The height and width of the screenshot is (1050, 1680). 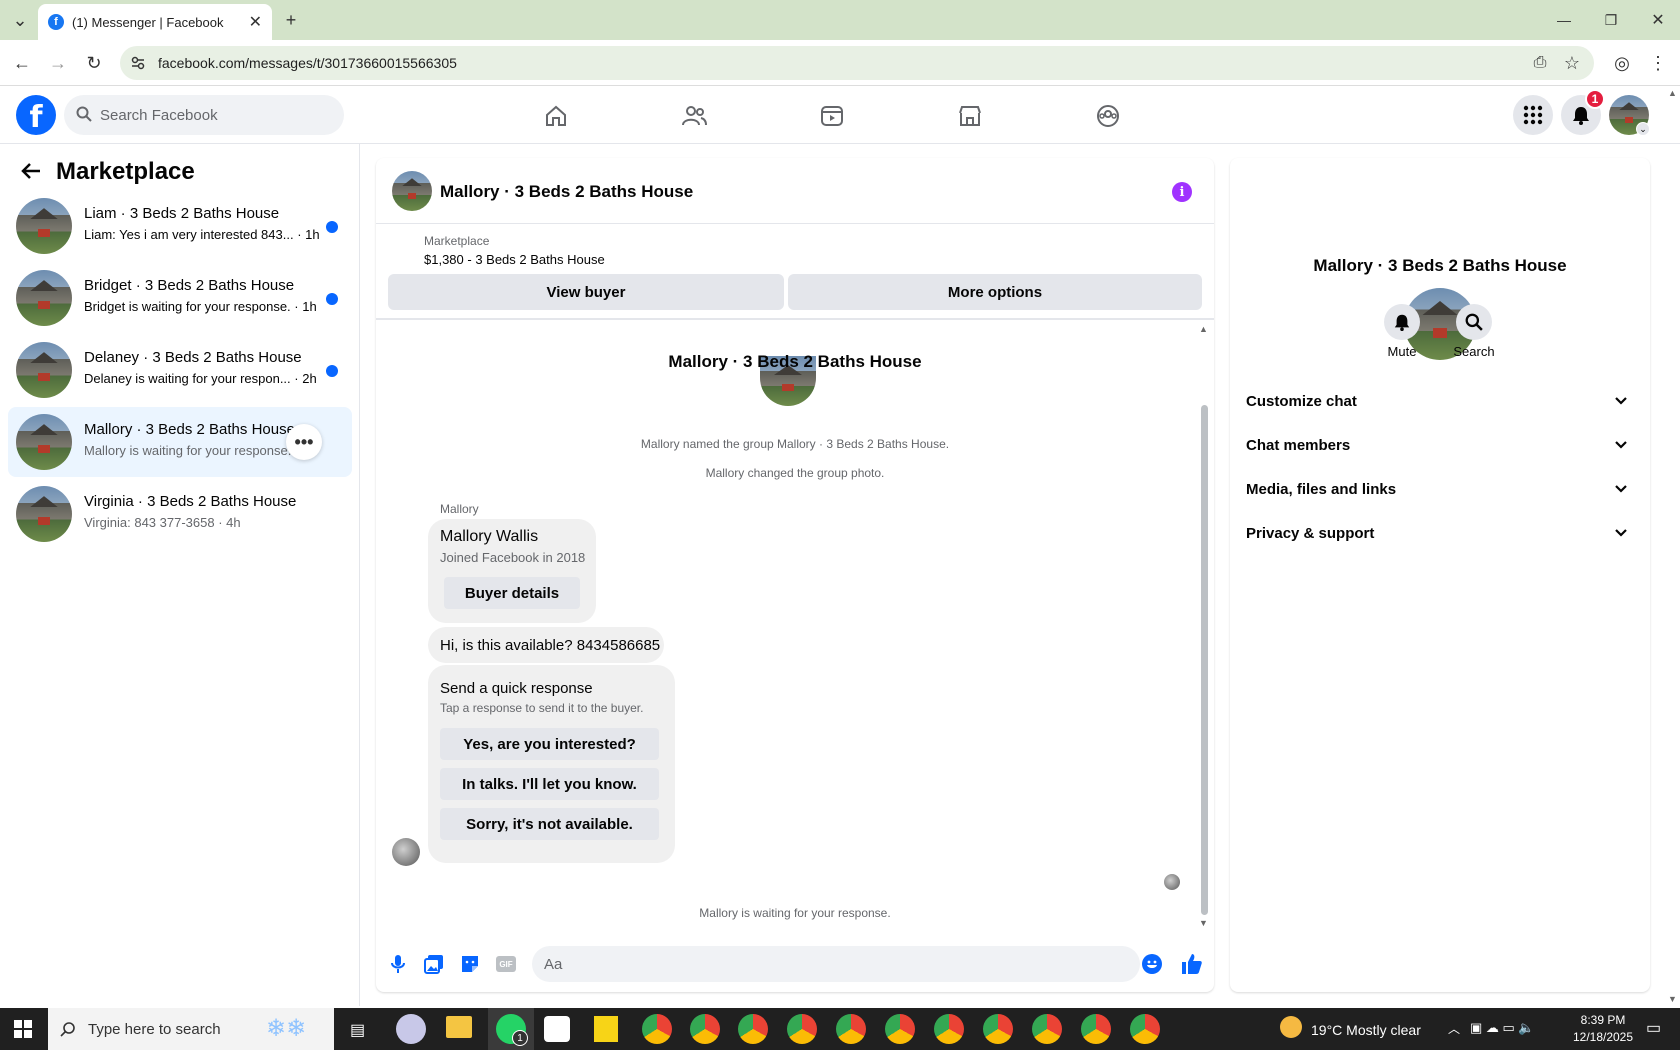 What do you see at coordinates (1611, 20) in the screenshot?
I see `restore-icon: ❐` at bounding box center [1611, 20].